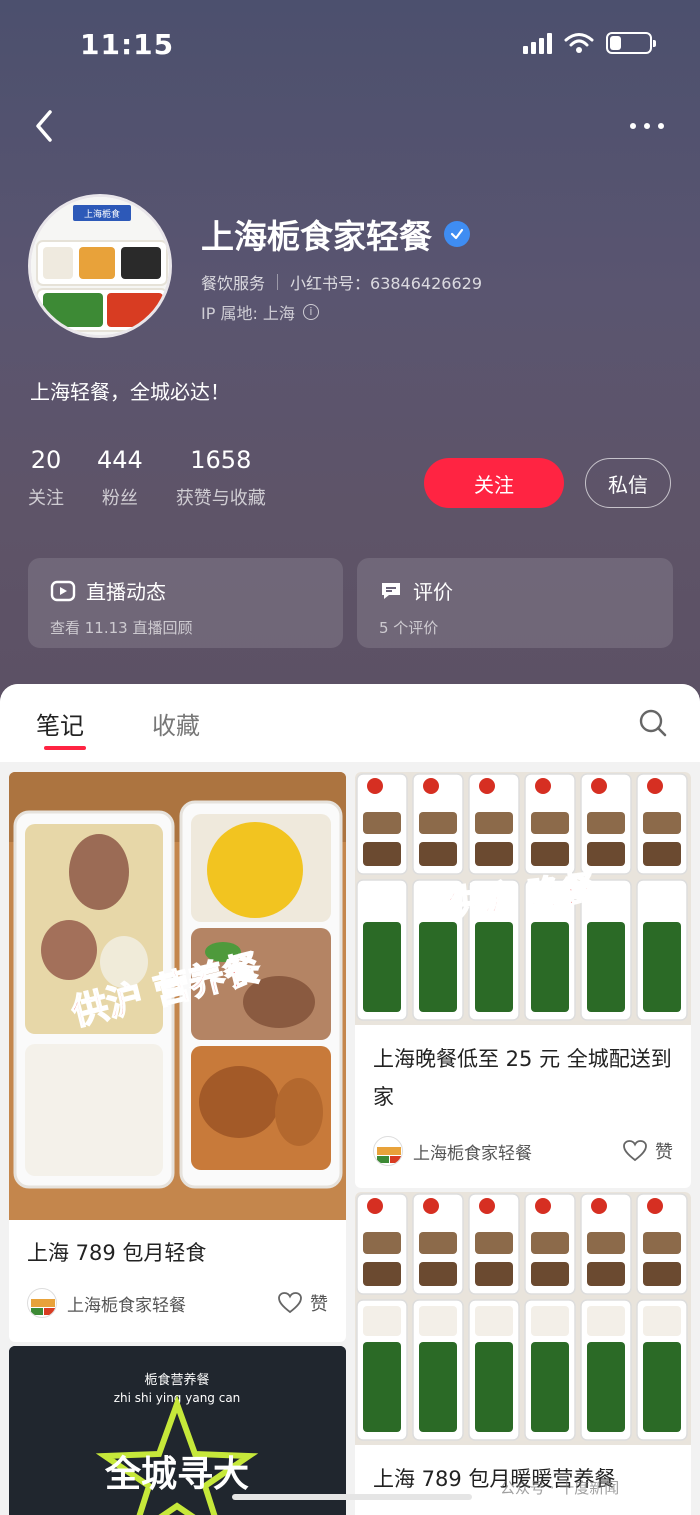  Describe the element at coordinates (44, 126) in the screenshot. I see `back-arrow-icon` at that location.